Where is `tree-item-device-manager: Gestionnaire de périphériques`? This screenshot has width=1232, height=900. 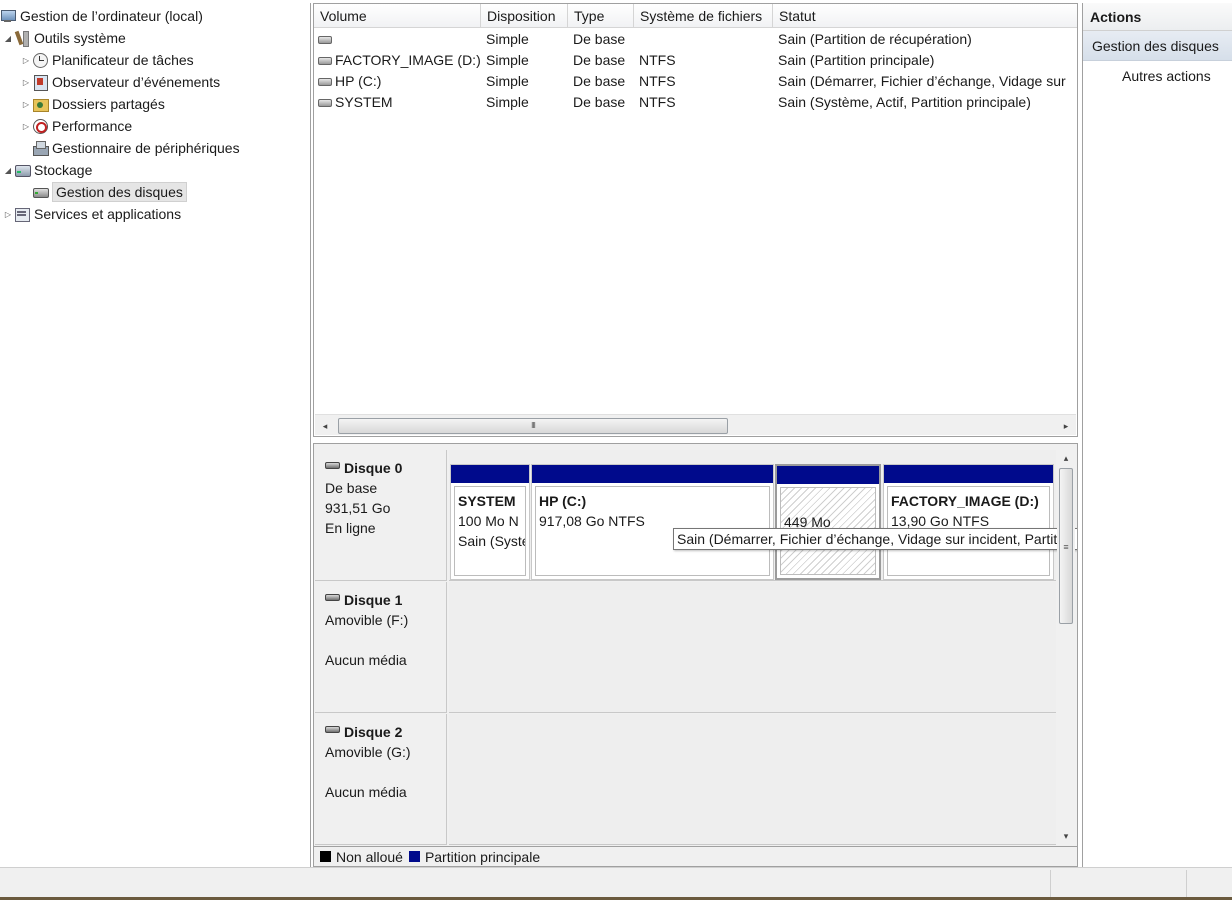 tree-item-device-manager: Gestionnaire de périphériques is located at coordinates (138, 148).